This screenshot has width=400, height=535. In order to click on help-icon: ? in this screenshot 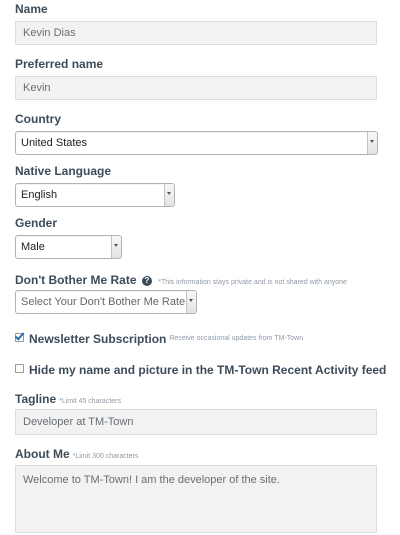, I will do `click(146, 281)`.